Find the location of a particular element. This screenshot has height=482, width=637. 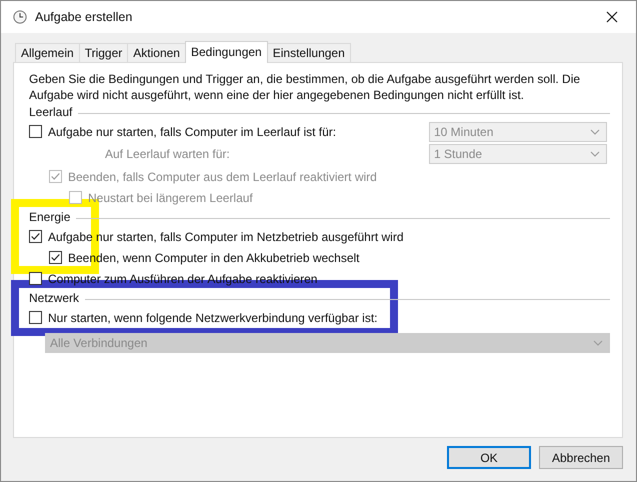

tab: Einstellungen is located at coordinates (308, 52).